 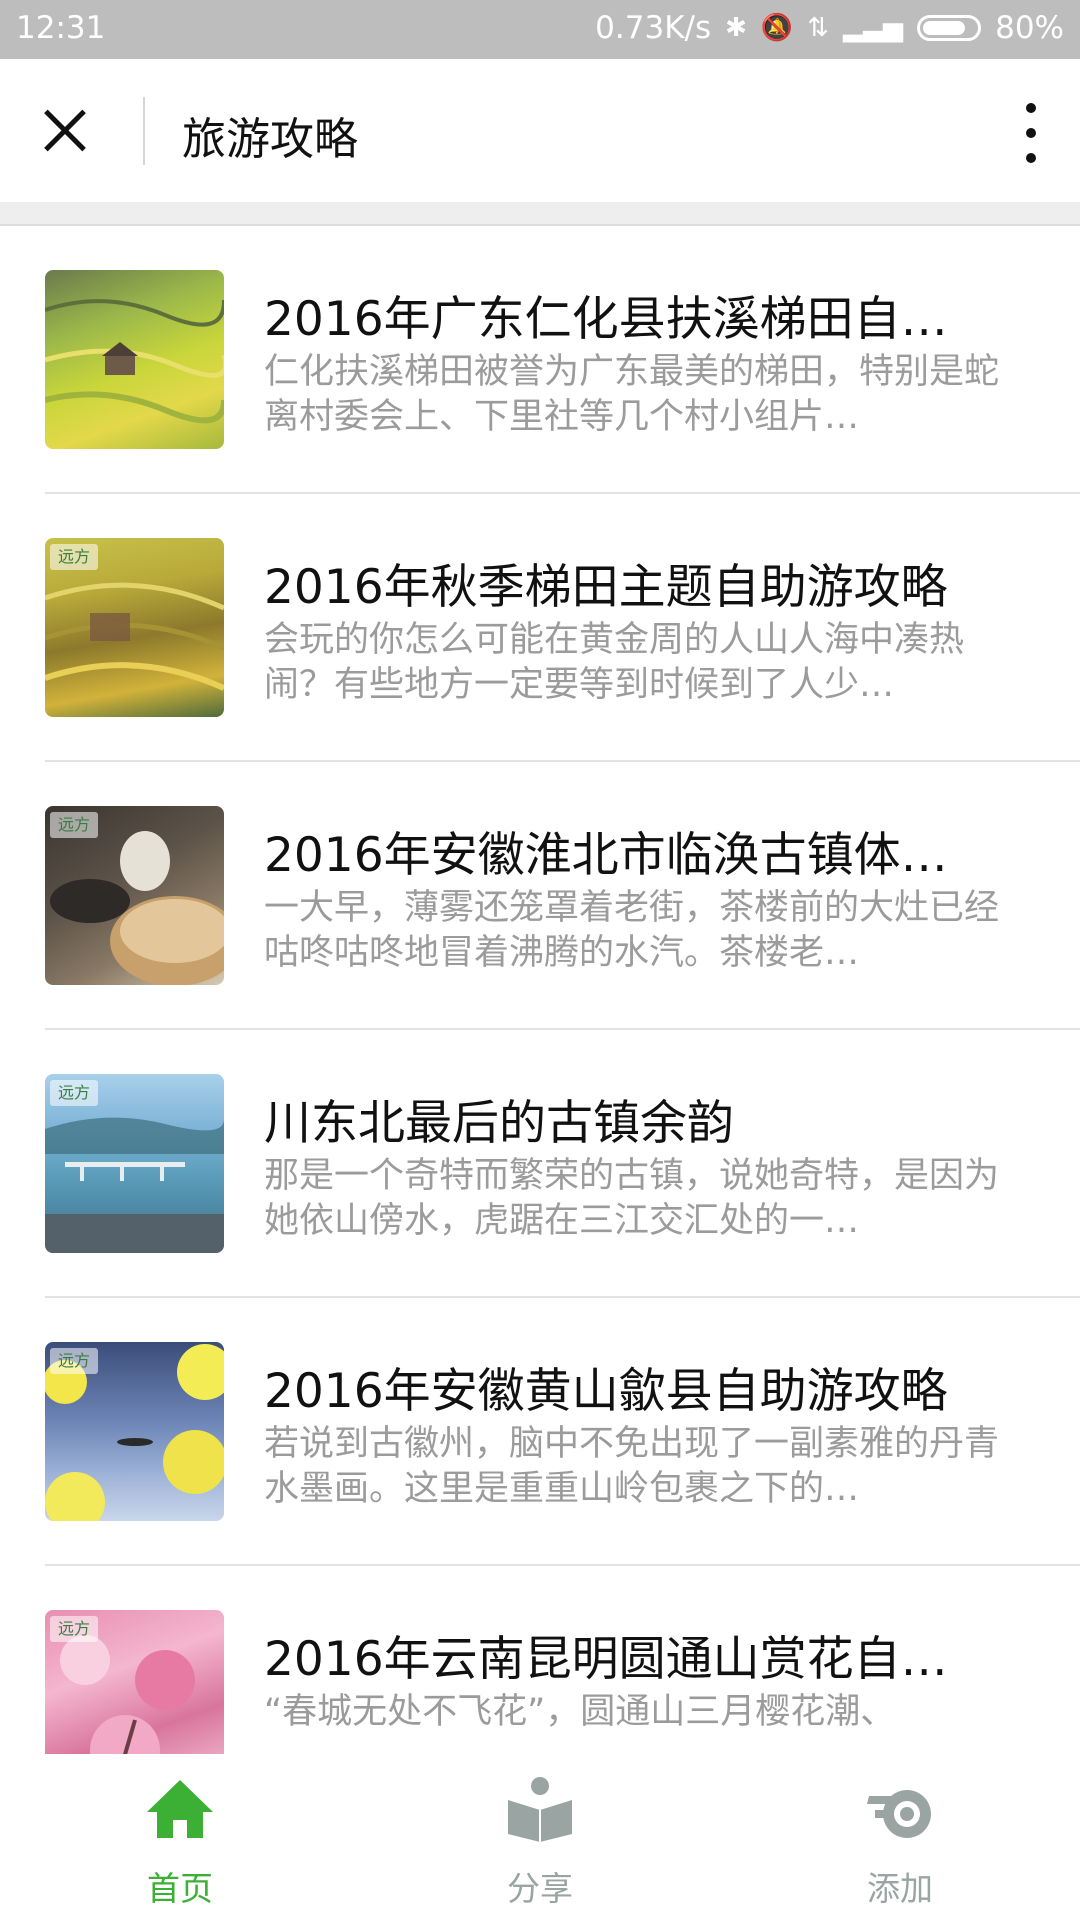 I want to click on page-title: 旅游攻略, so click(x=270, y=139).